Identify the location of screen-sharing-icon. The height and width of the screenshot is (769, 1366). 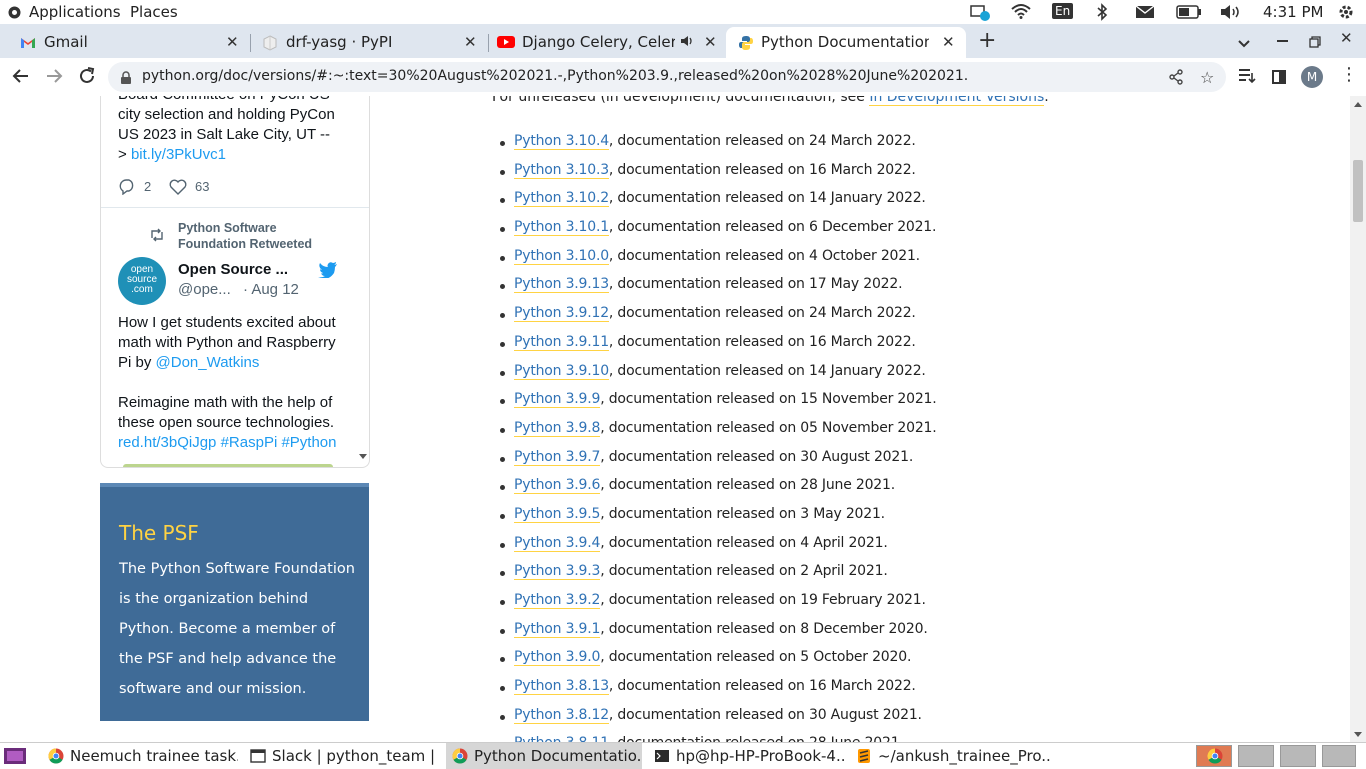
(981, 14).